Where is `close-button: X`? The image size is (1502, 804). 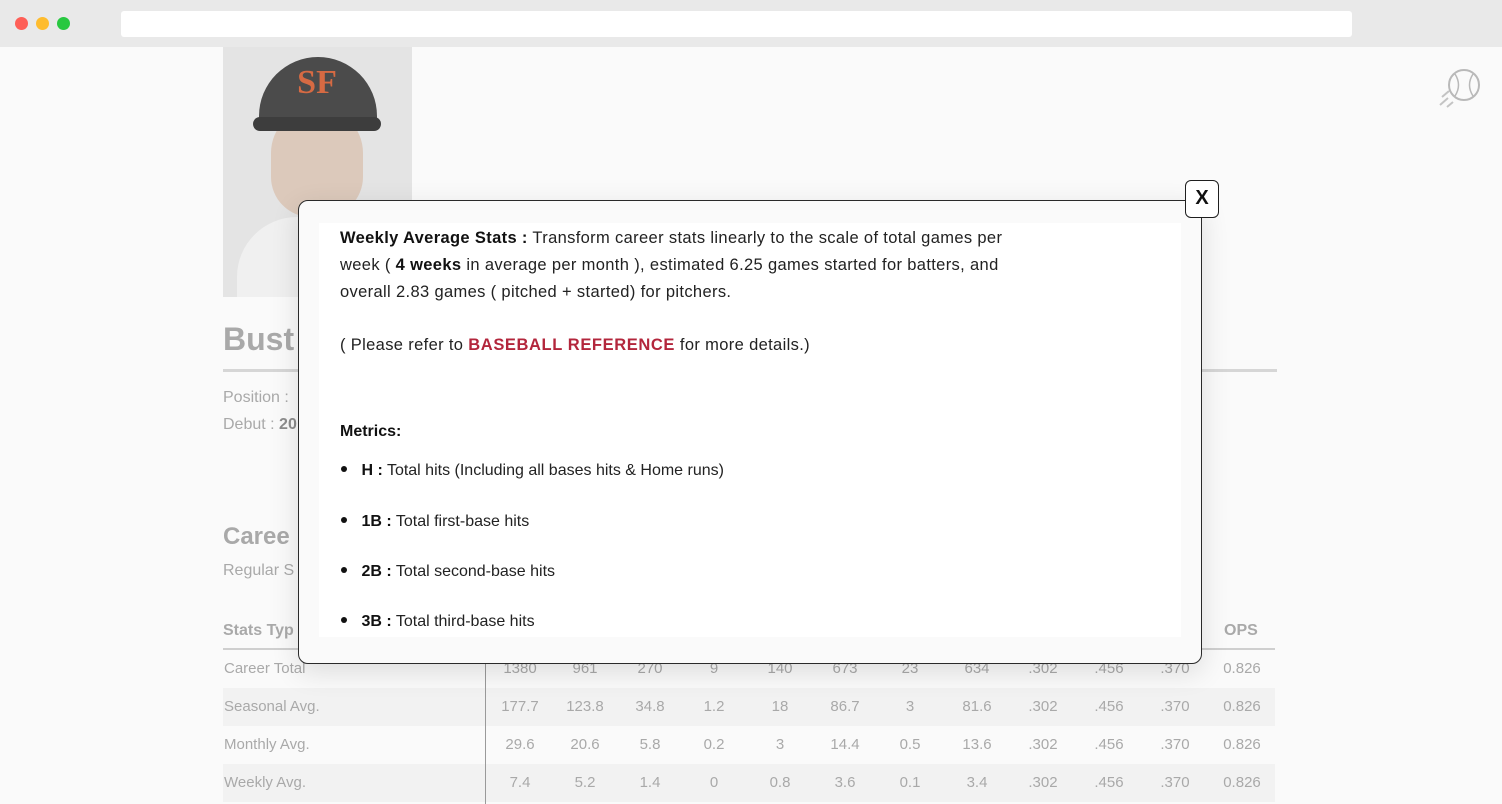
close-button: X is located at coordinates (1202, 199).